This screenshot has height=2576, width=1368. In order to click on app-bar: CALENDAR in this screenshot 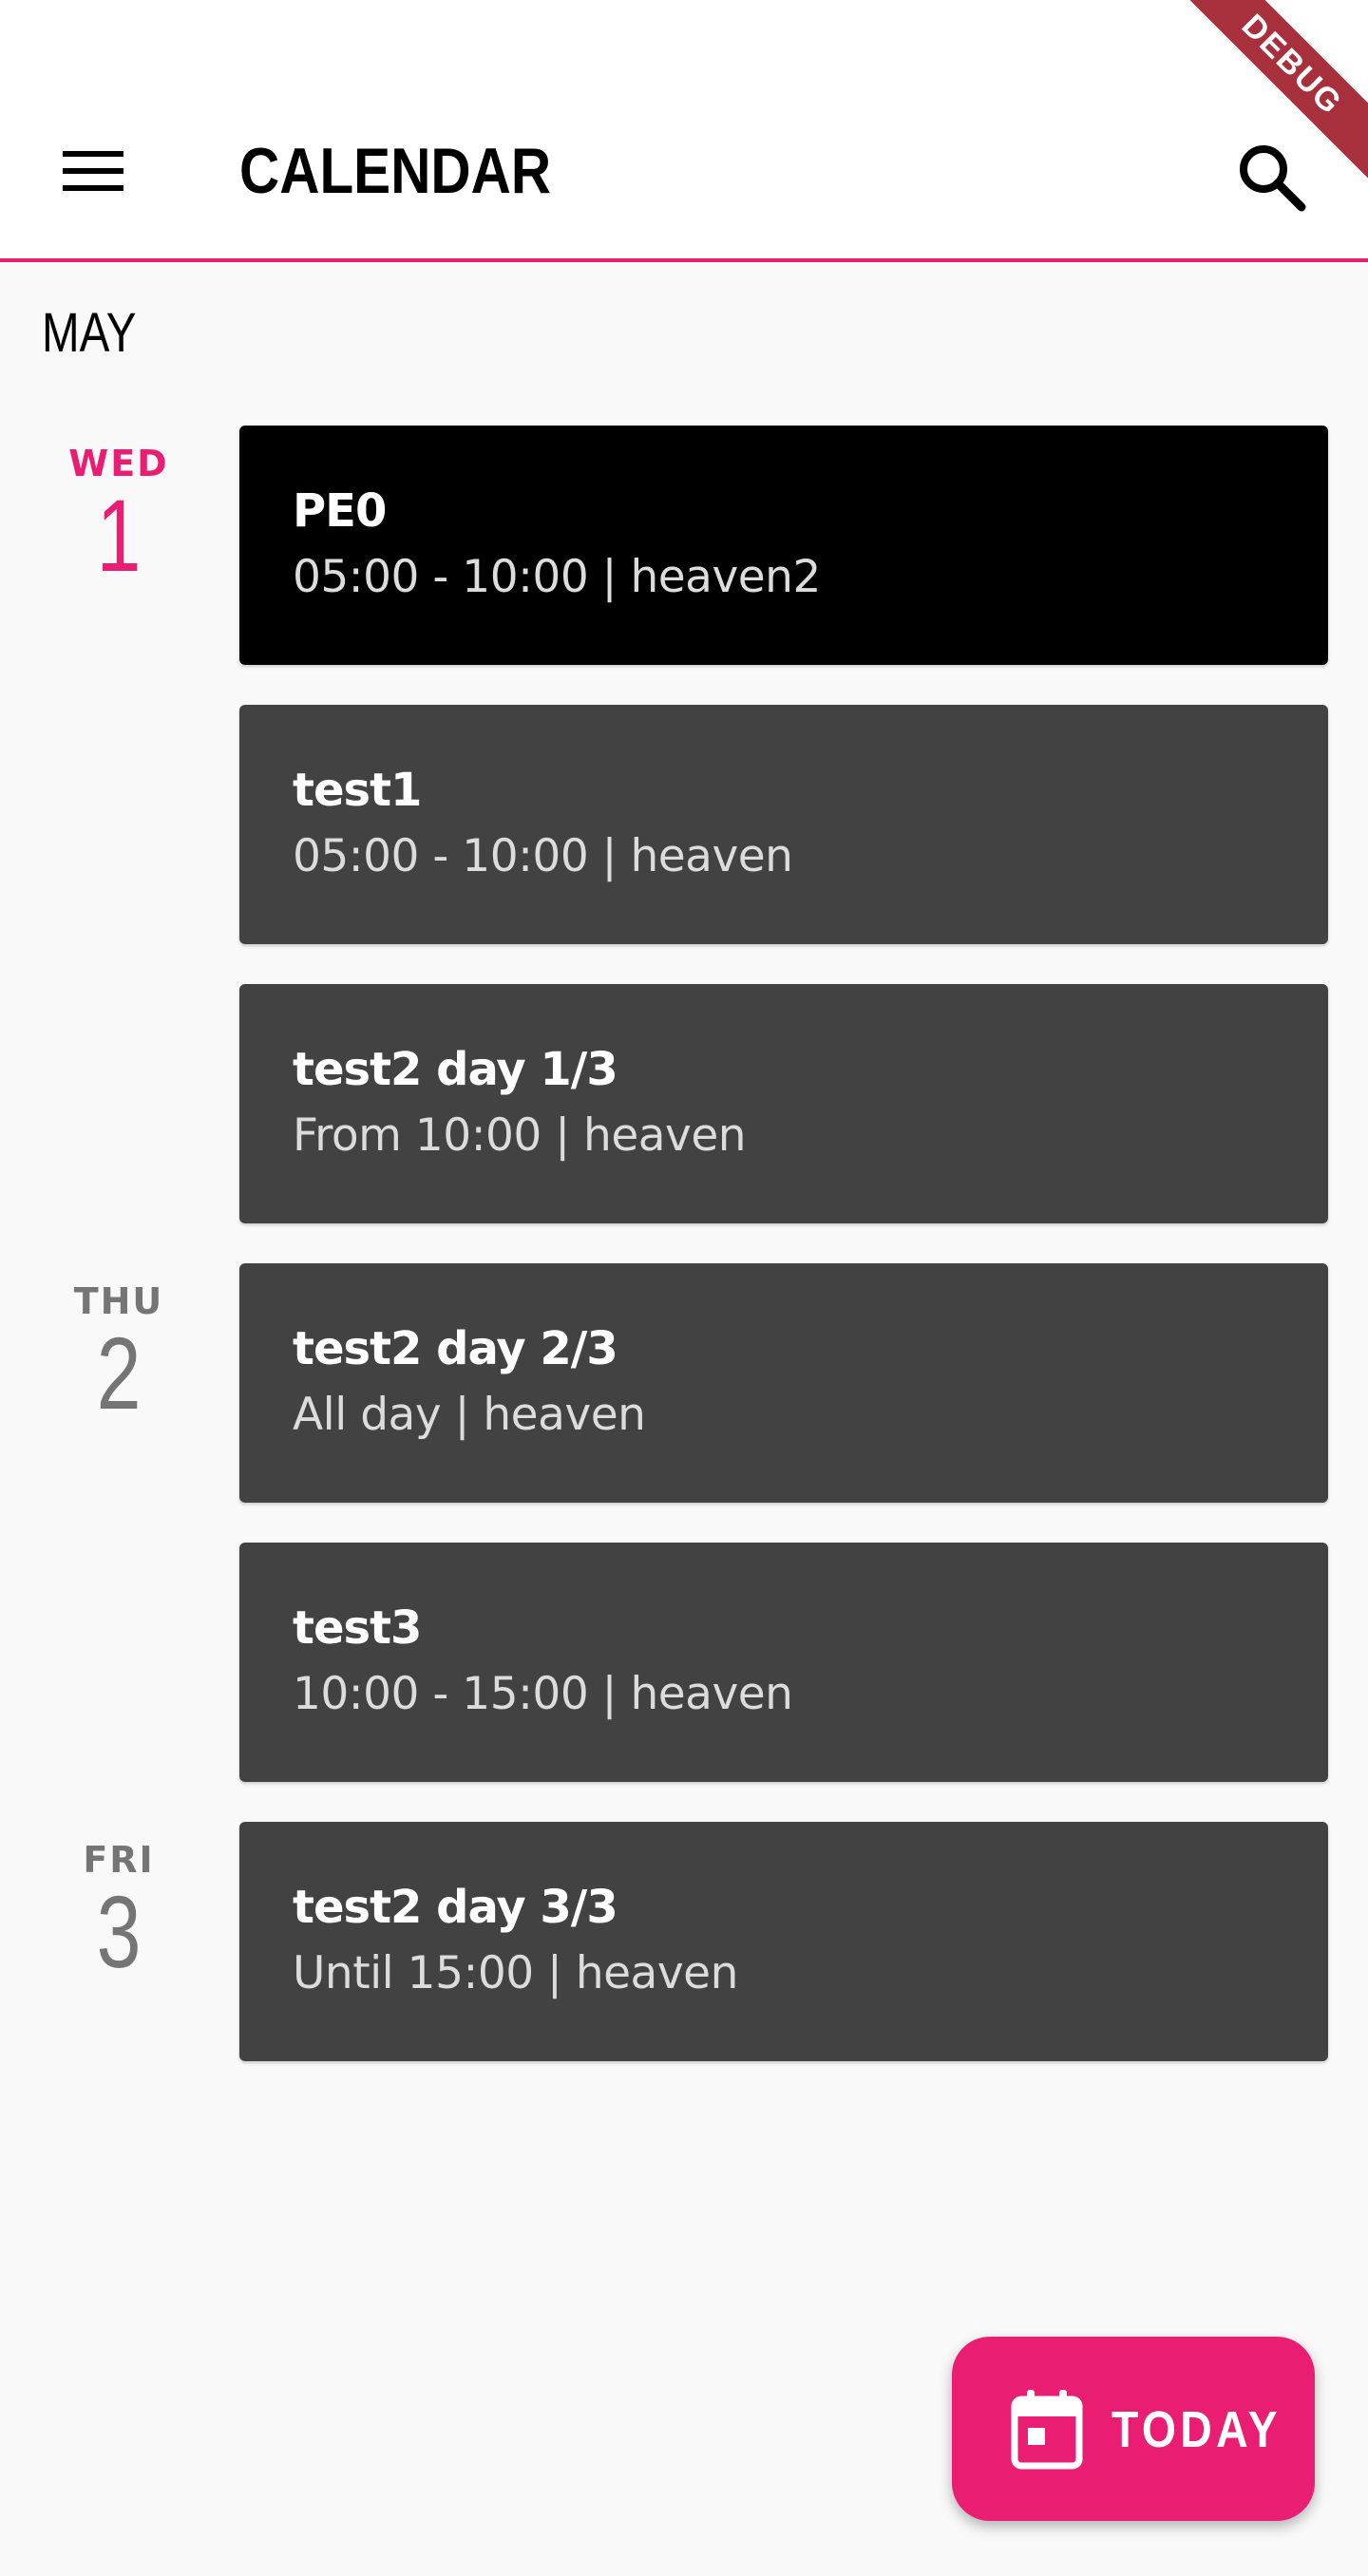, I will do `click(684, 131)`.